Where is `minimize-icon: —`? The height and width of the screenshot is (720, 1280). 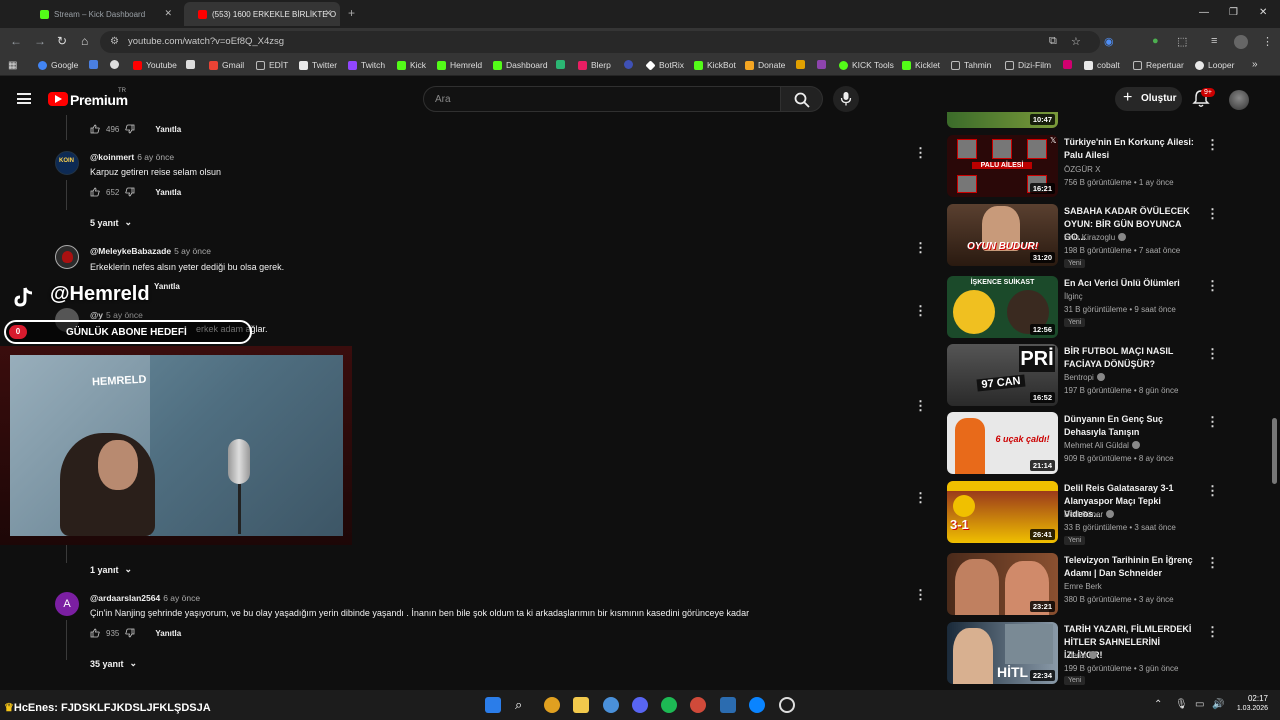
minimize-icon: — is located at coordinates (1204, 12).